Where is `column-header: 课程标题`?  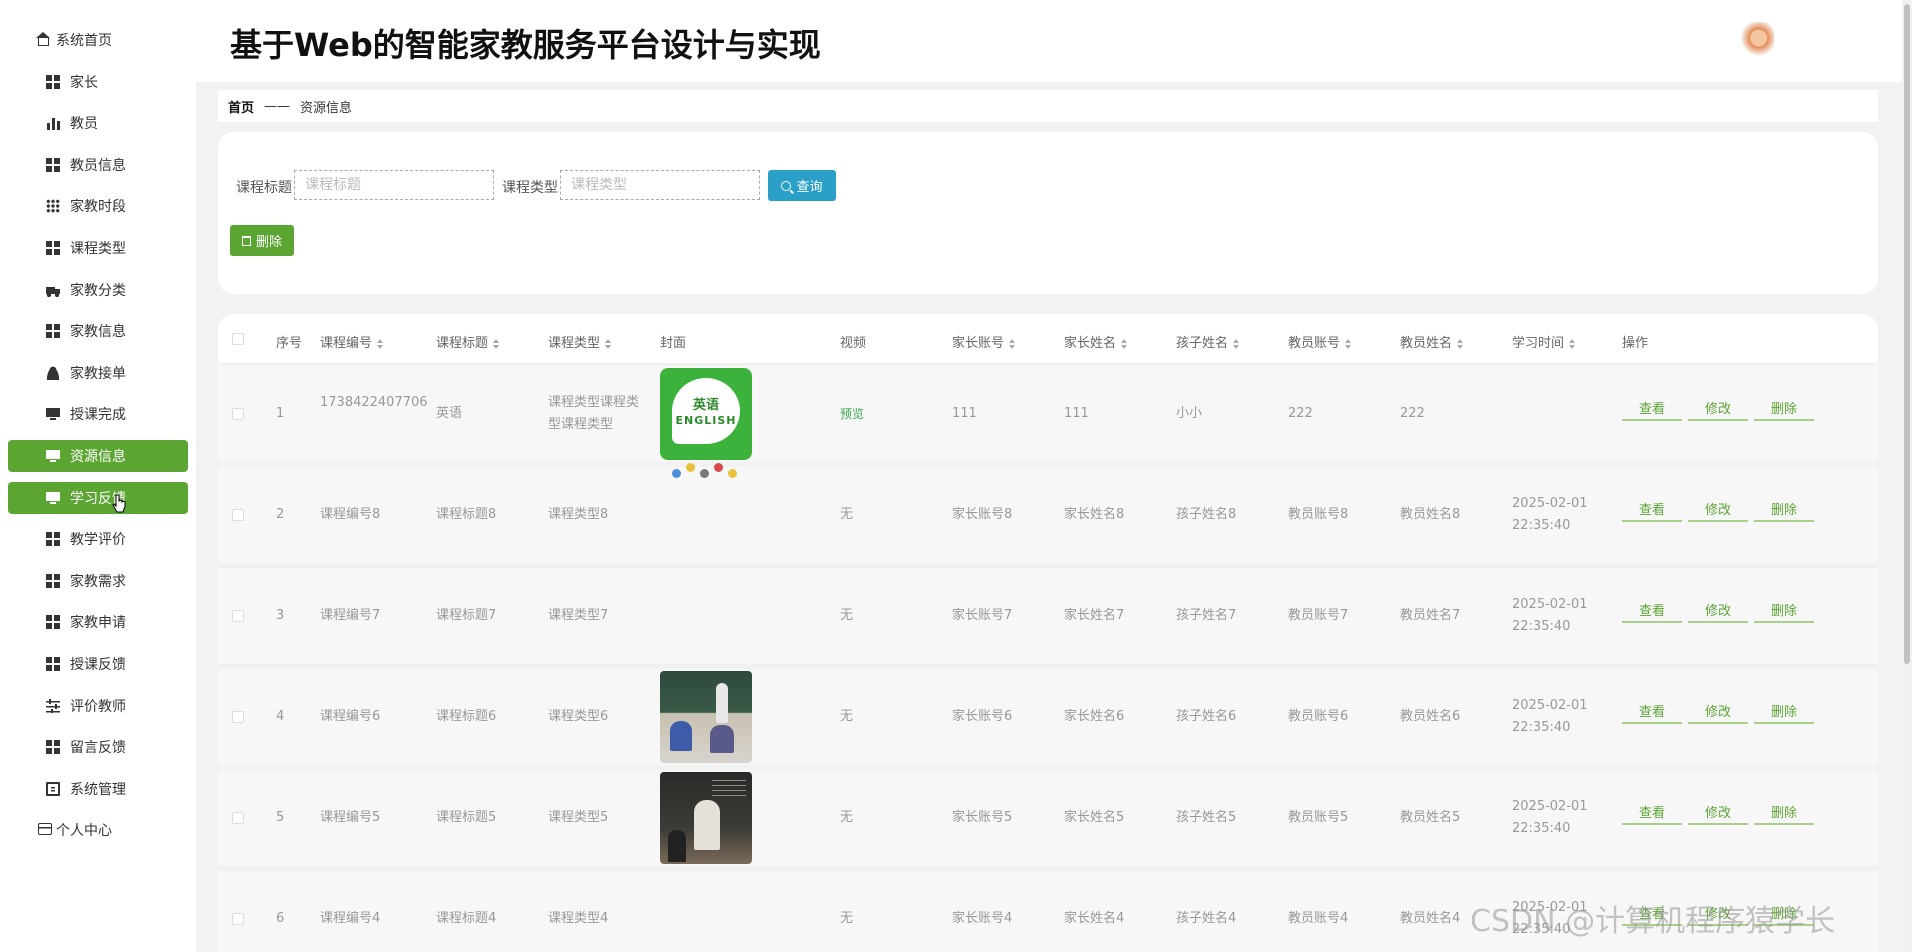 column-header: 课程标题 is located at coordinates (468, 341).